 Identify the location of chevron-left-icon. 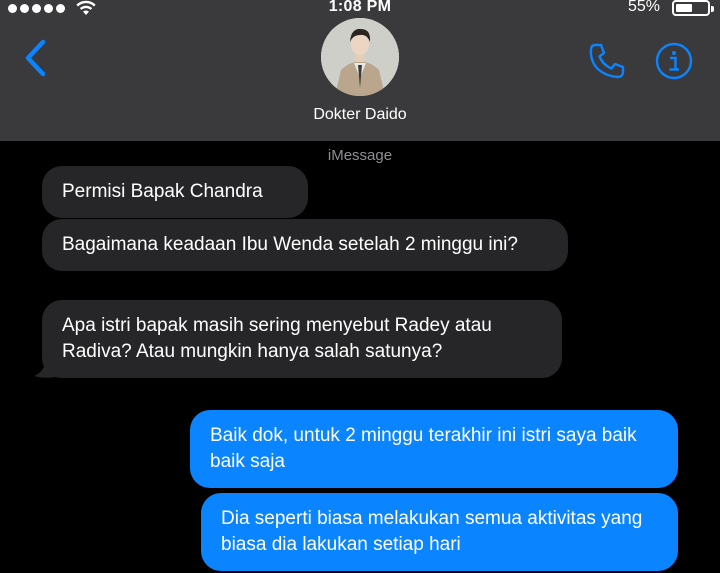
(37, 58).